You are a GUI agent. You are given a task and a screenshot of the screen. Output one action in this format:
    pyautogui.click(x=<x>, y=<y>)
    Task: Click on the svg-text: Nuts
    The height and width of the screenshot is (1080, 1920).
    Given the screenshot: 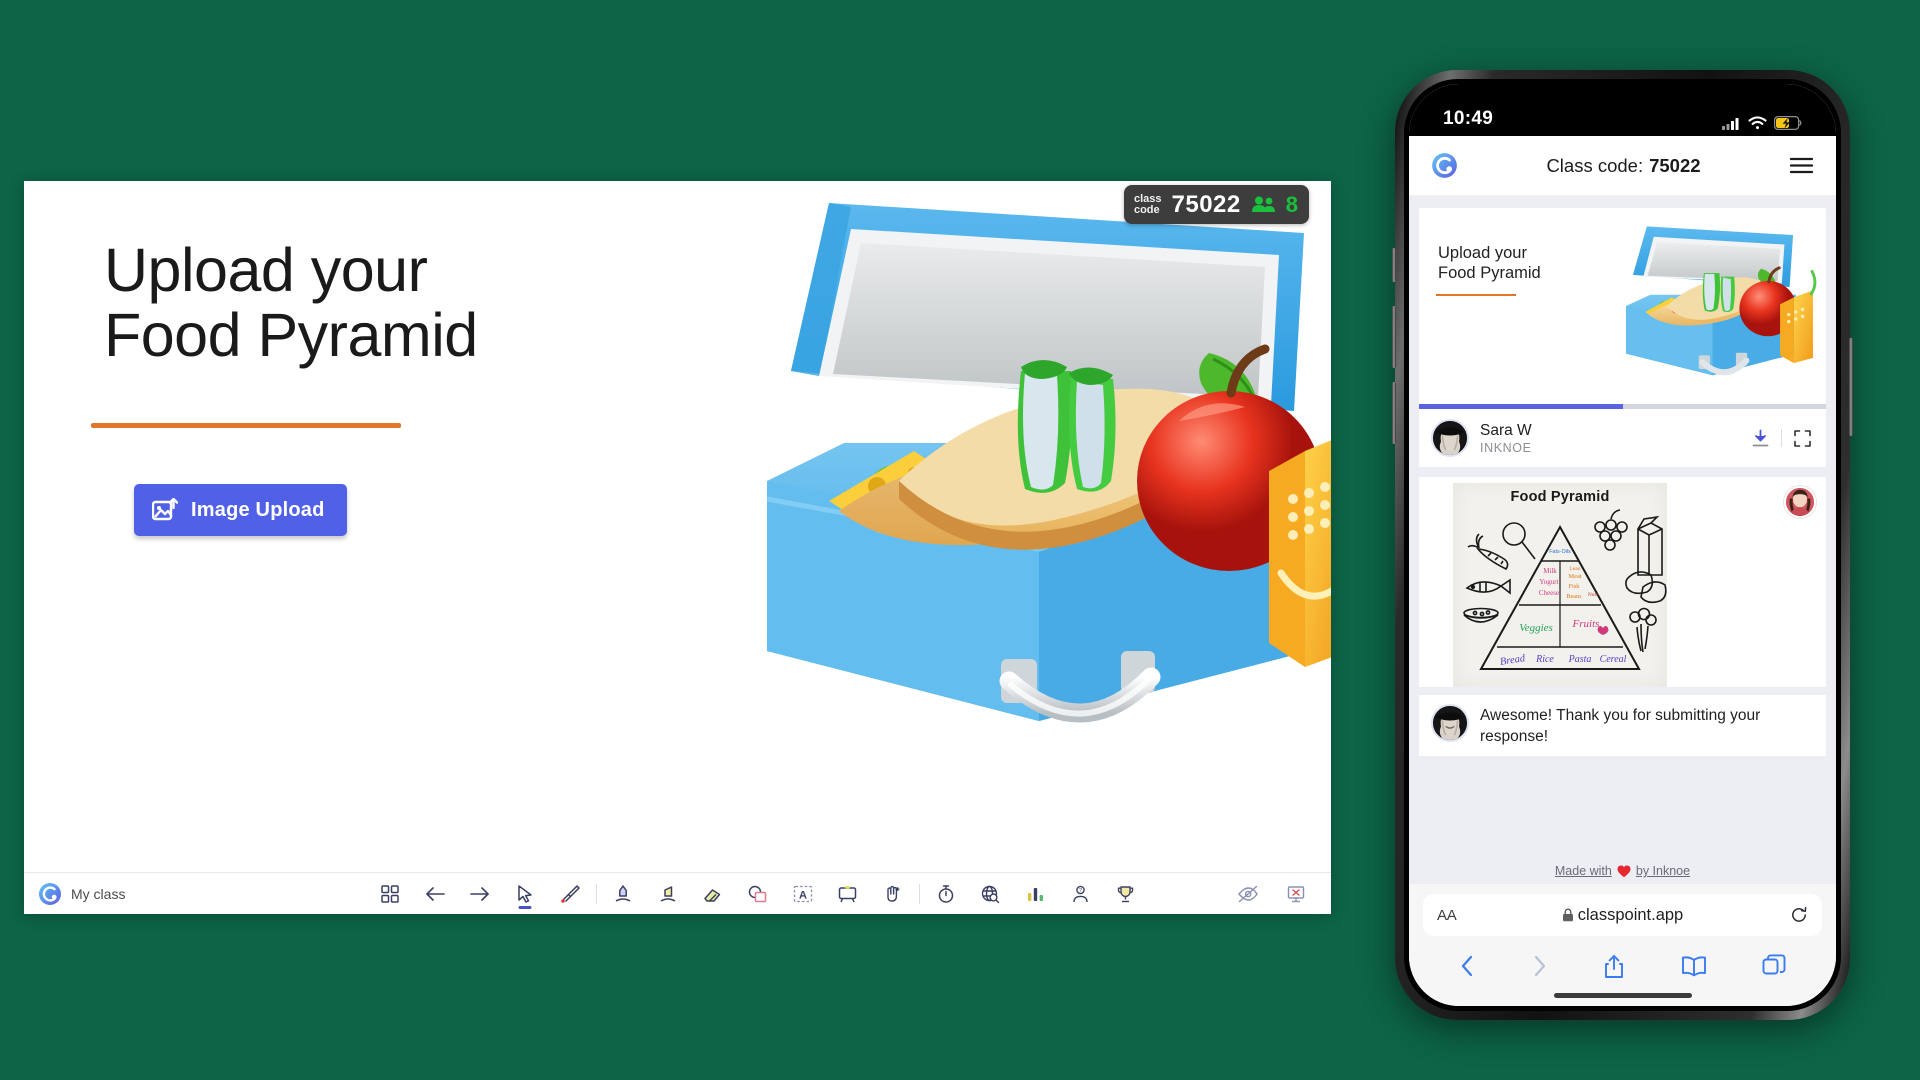 What is the action you would take?
    pyautogui.click(x=1593, y=595)
    